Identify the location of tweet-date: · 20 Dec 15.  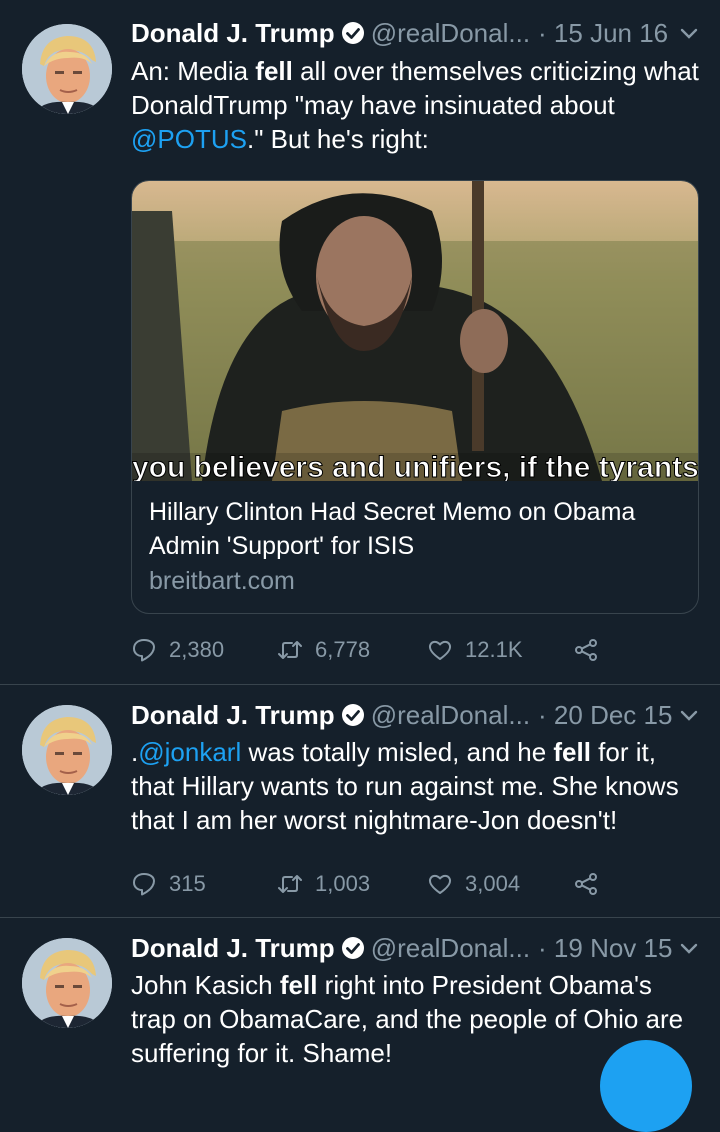
(605, 715).